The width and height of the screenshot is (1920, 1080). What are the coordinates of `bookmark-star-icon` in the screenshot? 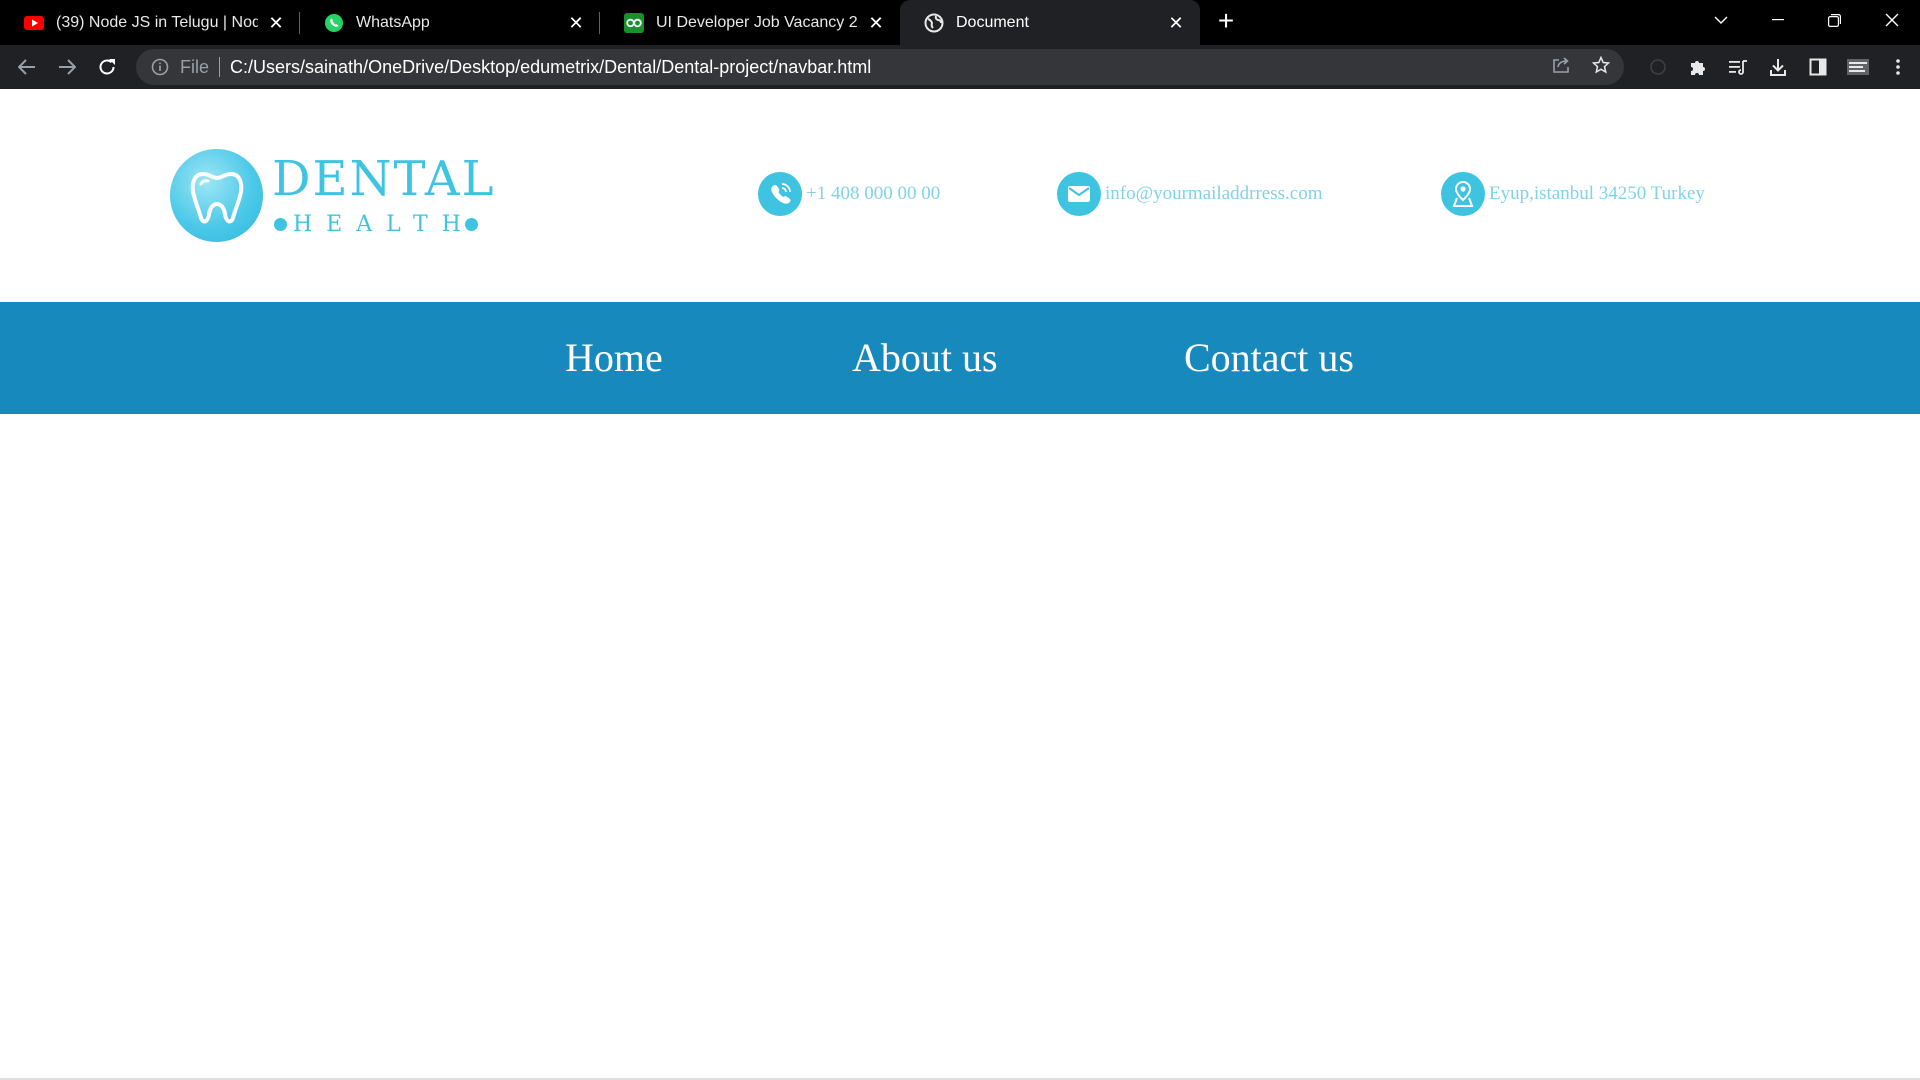 It's located at (1601, 67).